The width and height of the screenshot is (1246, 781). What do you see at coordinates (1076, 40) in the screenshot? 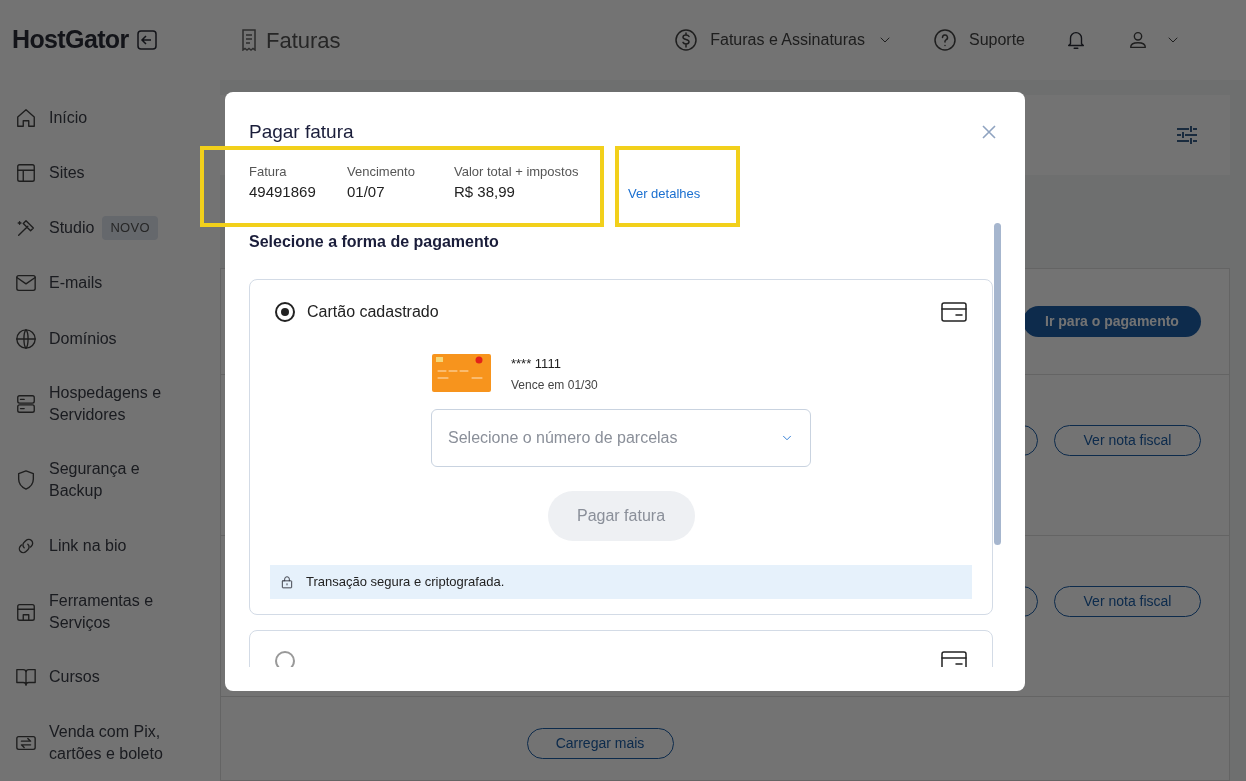
I see `bell-icon` at bounding box center [1076, 40].